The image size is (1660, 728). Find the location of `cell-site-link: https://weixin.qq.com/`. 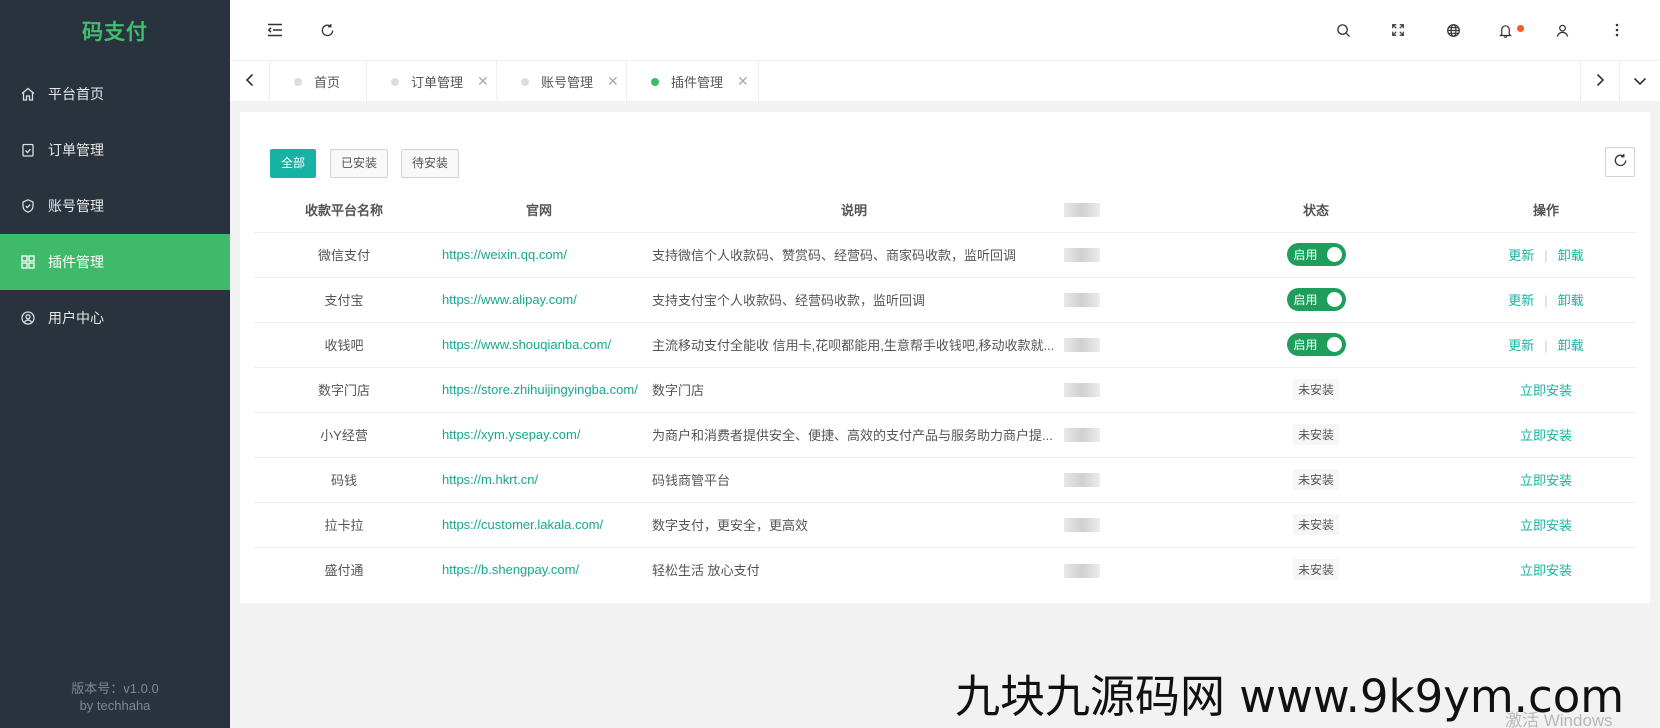

cell-site-link: https://weixin.qq.com/ is located at coordinates (539, 254).